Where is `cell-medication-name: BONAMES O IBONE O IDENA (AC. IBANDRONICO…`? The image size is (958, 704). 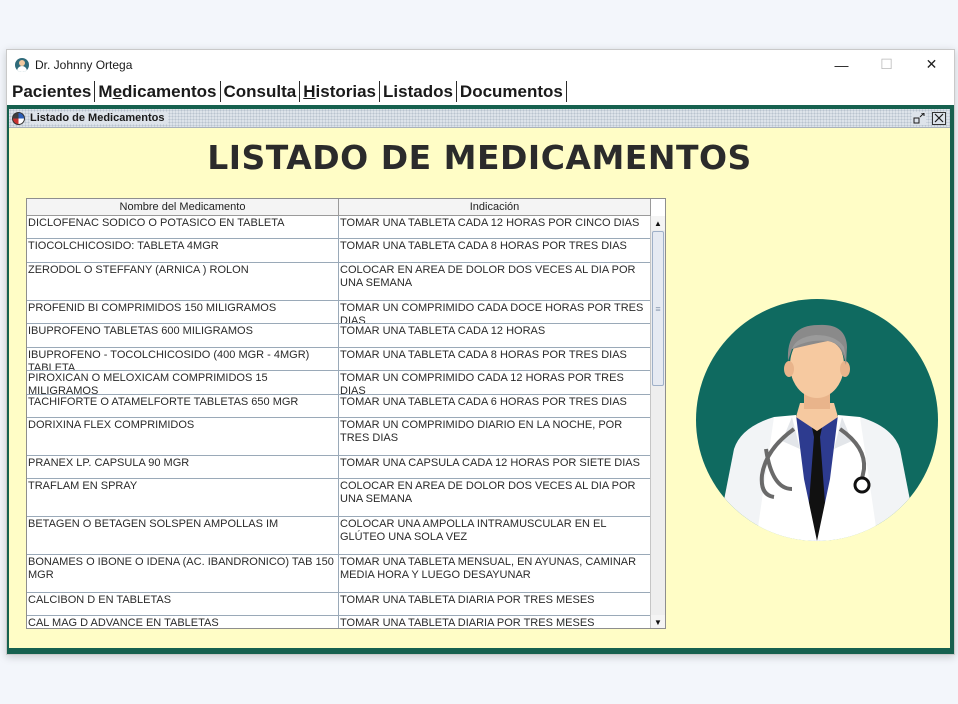
cell-medication-name: BONAMES O IBONE O IDENA (AC. IBANDRONICO… is located at coordinates (183, 573).